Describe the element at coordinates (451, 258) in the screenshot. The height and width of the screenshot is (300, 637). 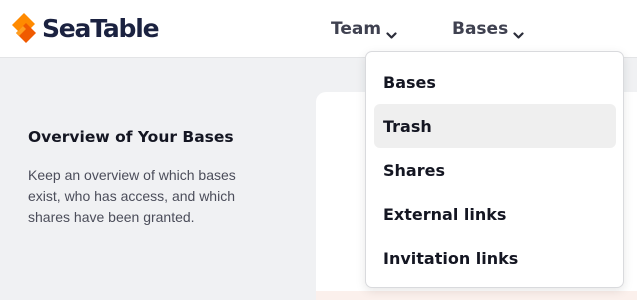
I see `menu-item-label: Invitation links` at that location.